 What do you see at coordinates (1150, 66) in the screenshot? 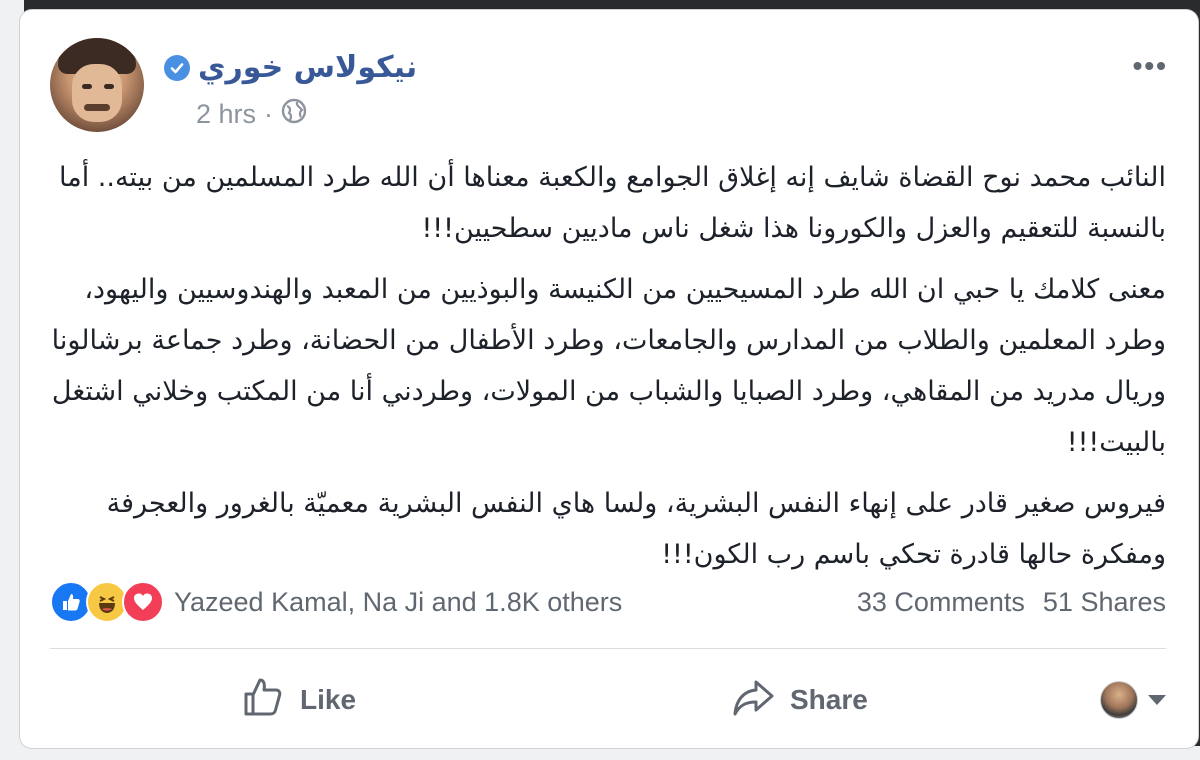
I see `more-options-icon: •••` at bounding box center [1150, 66].